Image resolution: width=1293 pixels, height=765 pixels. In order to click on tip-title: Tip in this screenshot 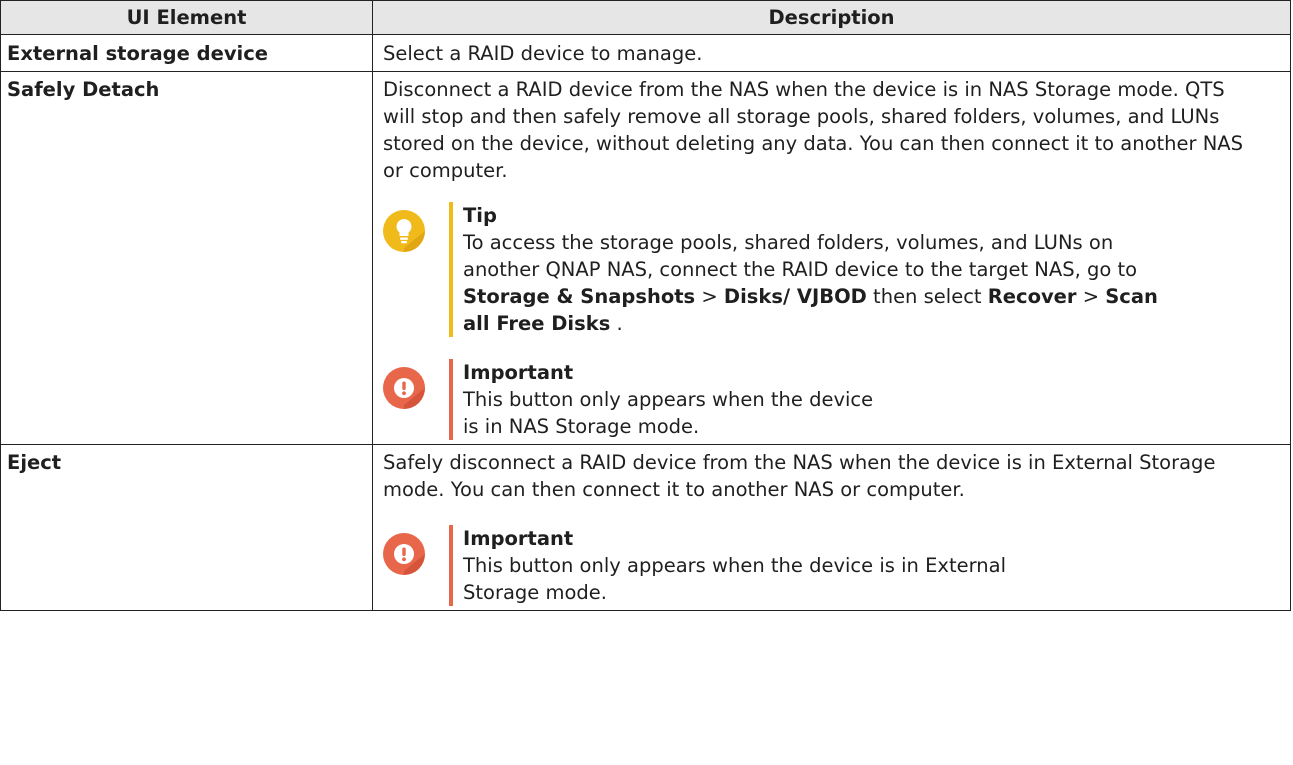, I will do `click(480, 215)`.